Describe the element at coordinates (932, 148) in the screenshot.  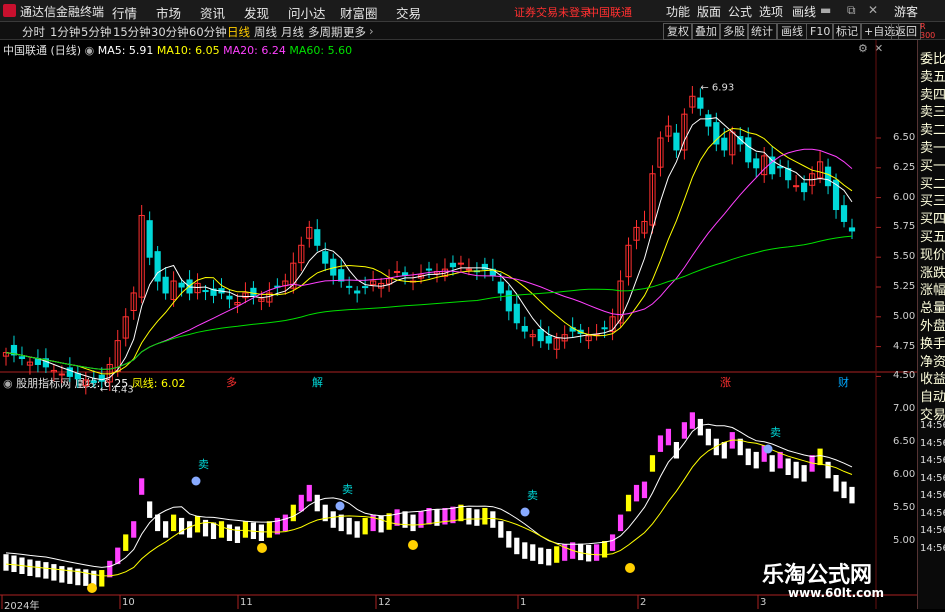
I see `panel-label: 卖一` at that location.